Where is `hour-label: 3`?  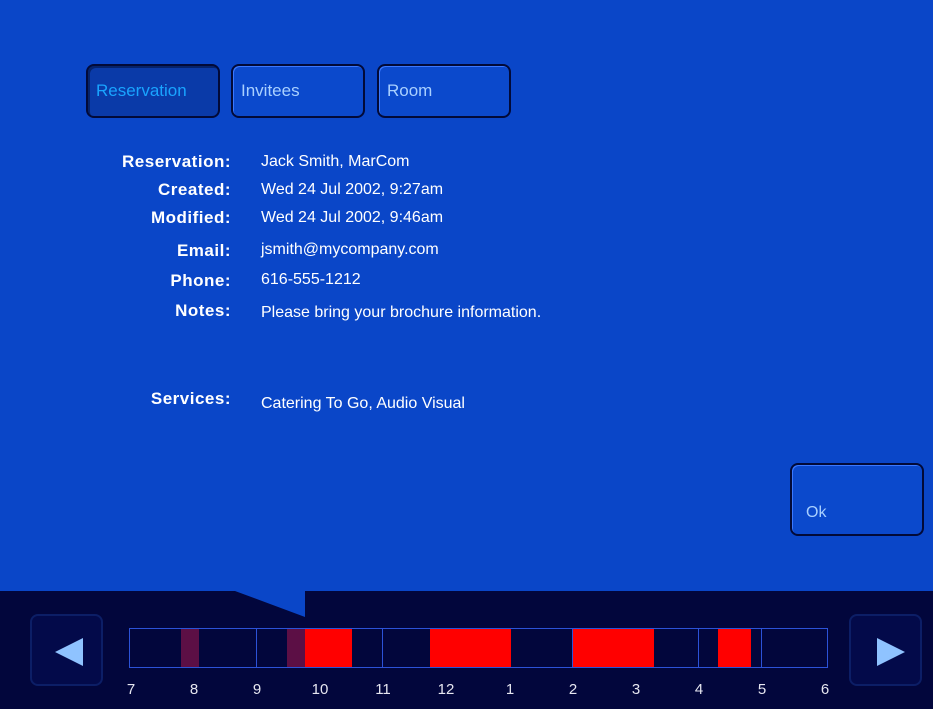 hour-label: 3 is located at coordinates (636, 689).